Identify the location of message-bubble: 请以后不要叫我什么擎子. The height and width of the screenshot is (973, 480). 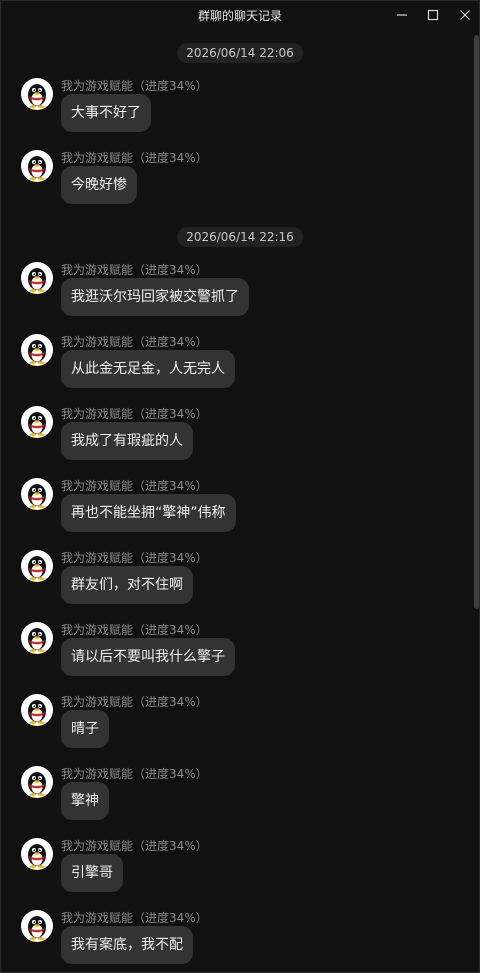
(148, 657).